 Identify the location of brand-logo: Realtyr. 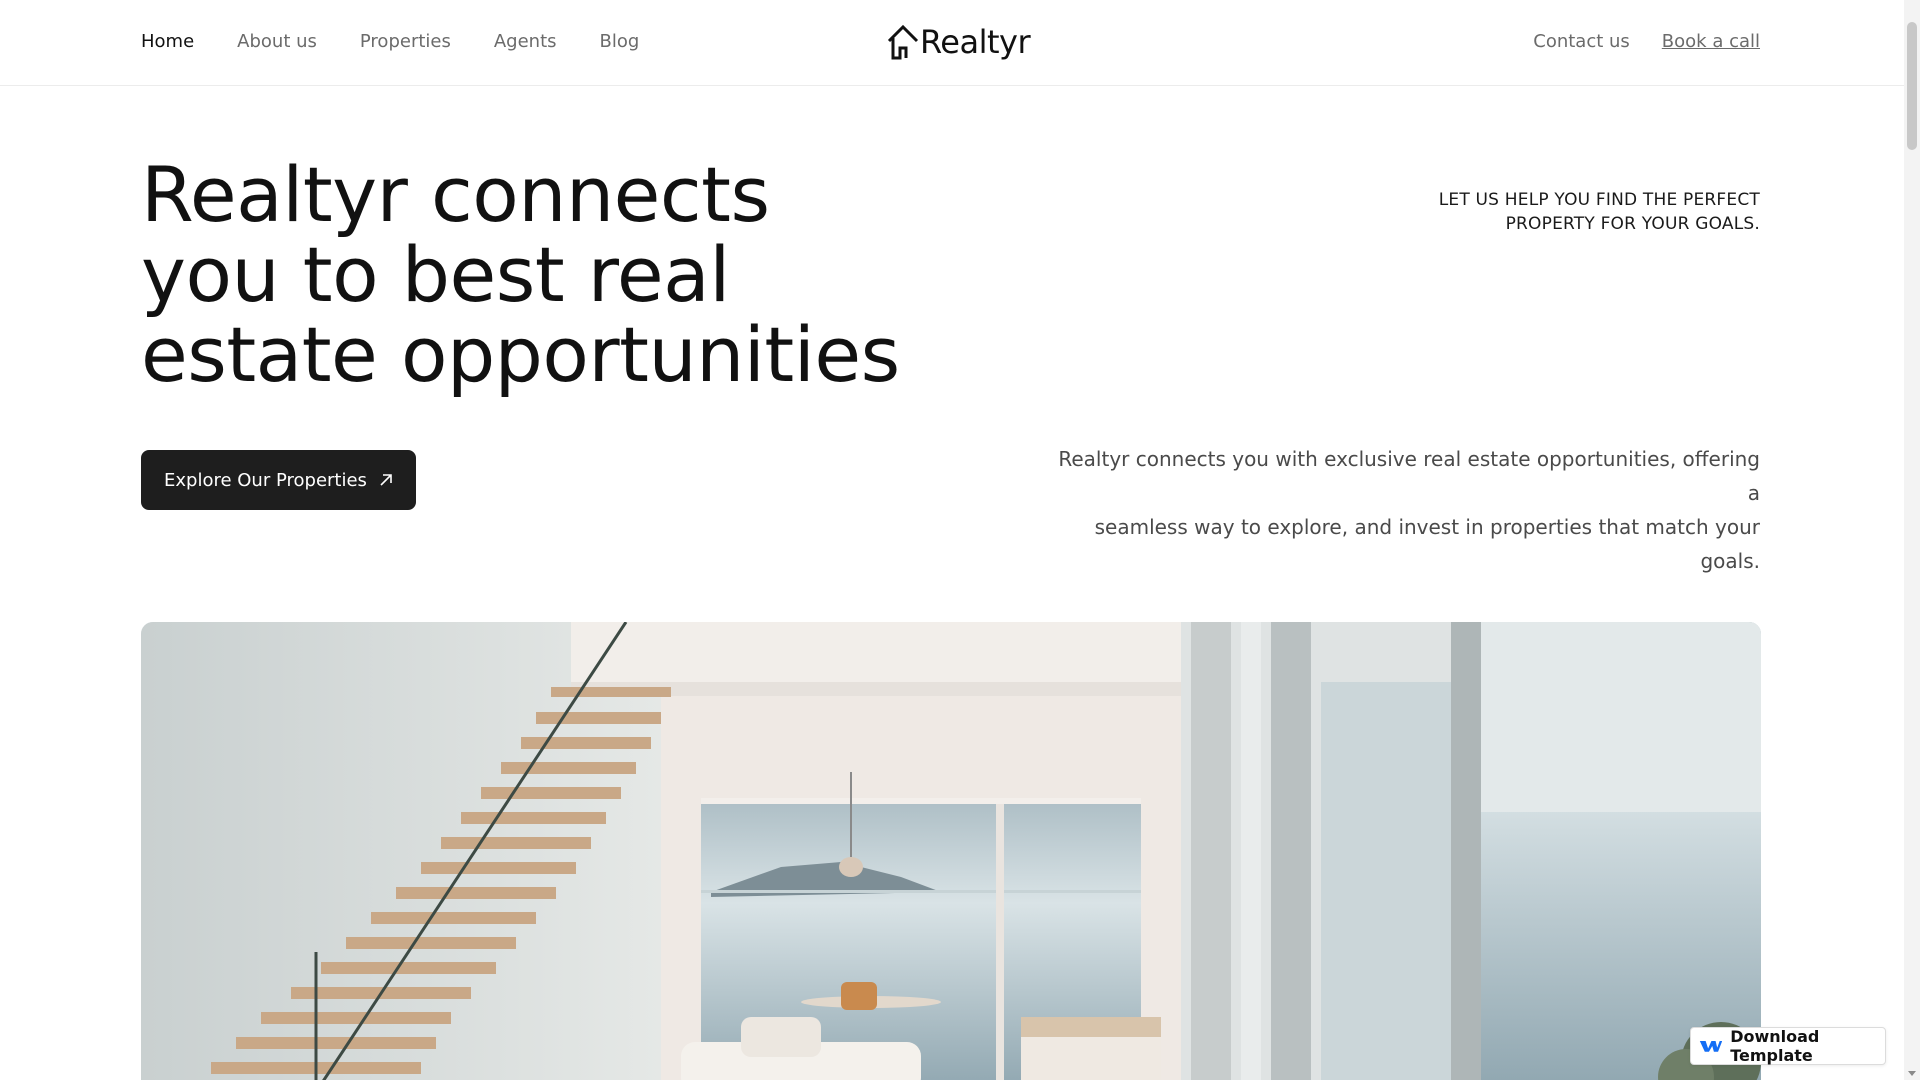
(958, 42).